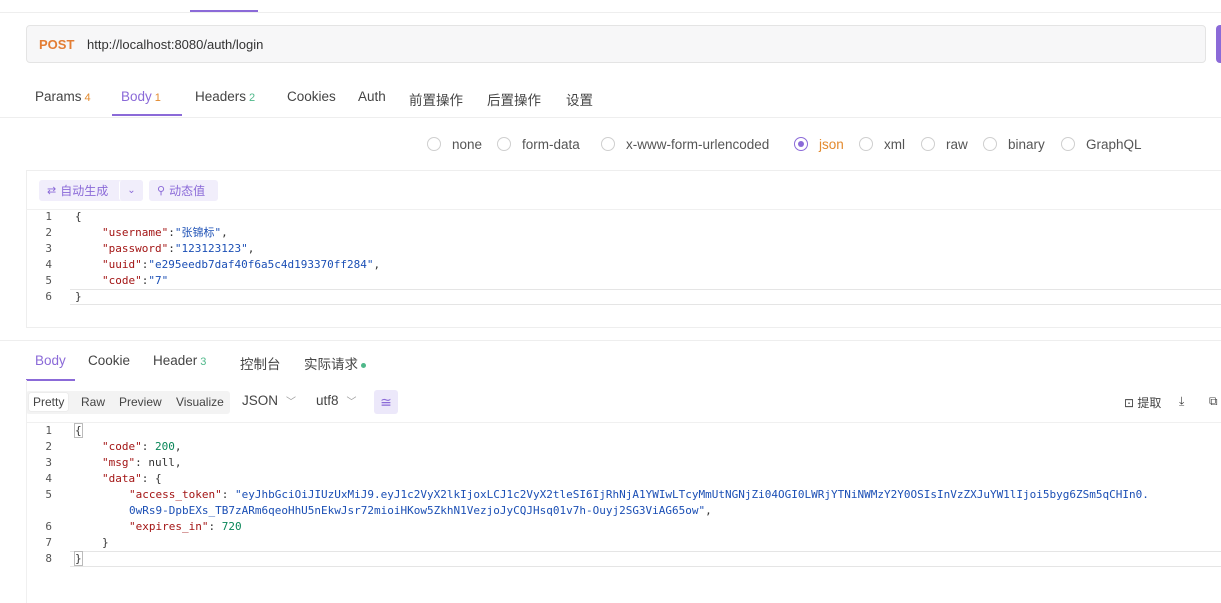 Image resolution: width=1221 pixels, height=603 pixels. Describe the element at coordinates (78, 296) in the screenshot. I see `json-brace: }` at that location.